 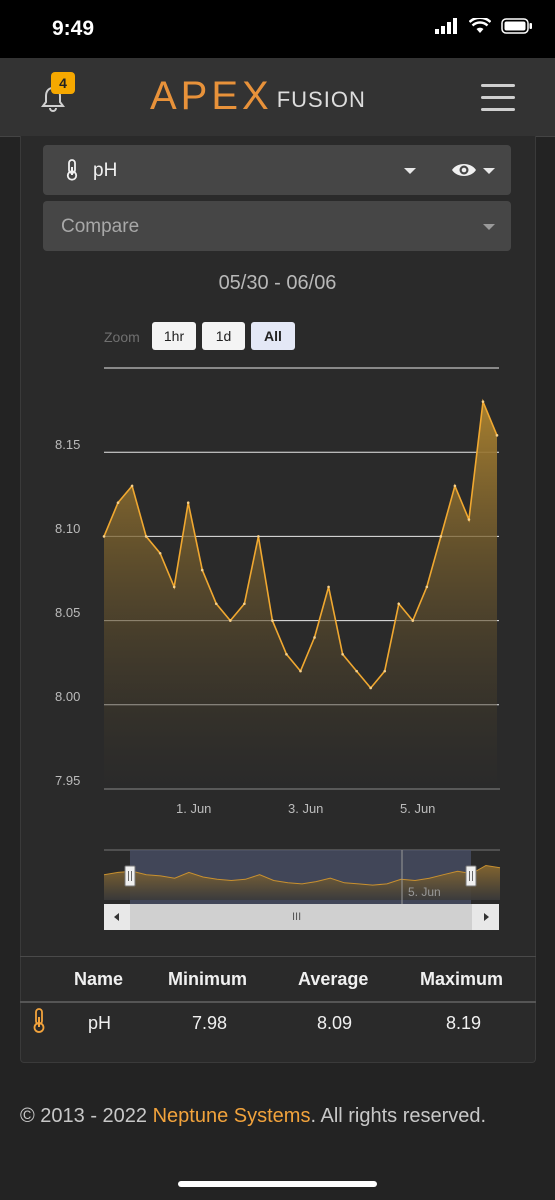 What do you see at coordinates (68, 612) in the screenshot?
I see `y-tick-label: 8.05` at bounding box center [68, 612].